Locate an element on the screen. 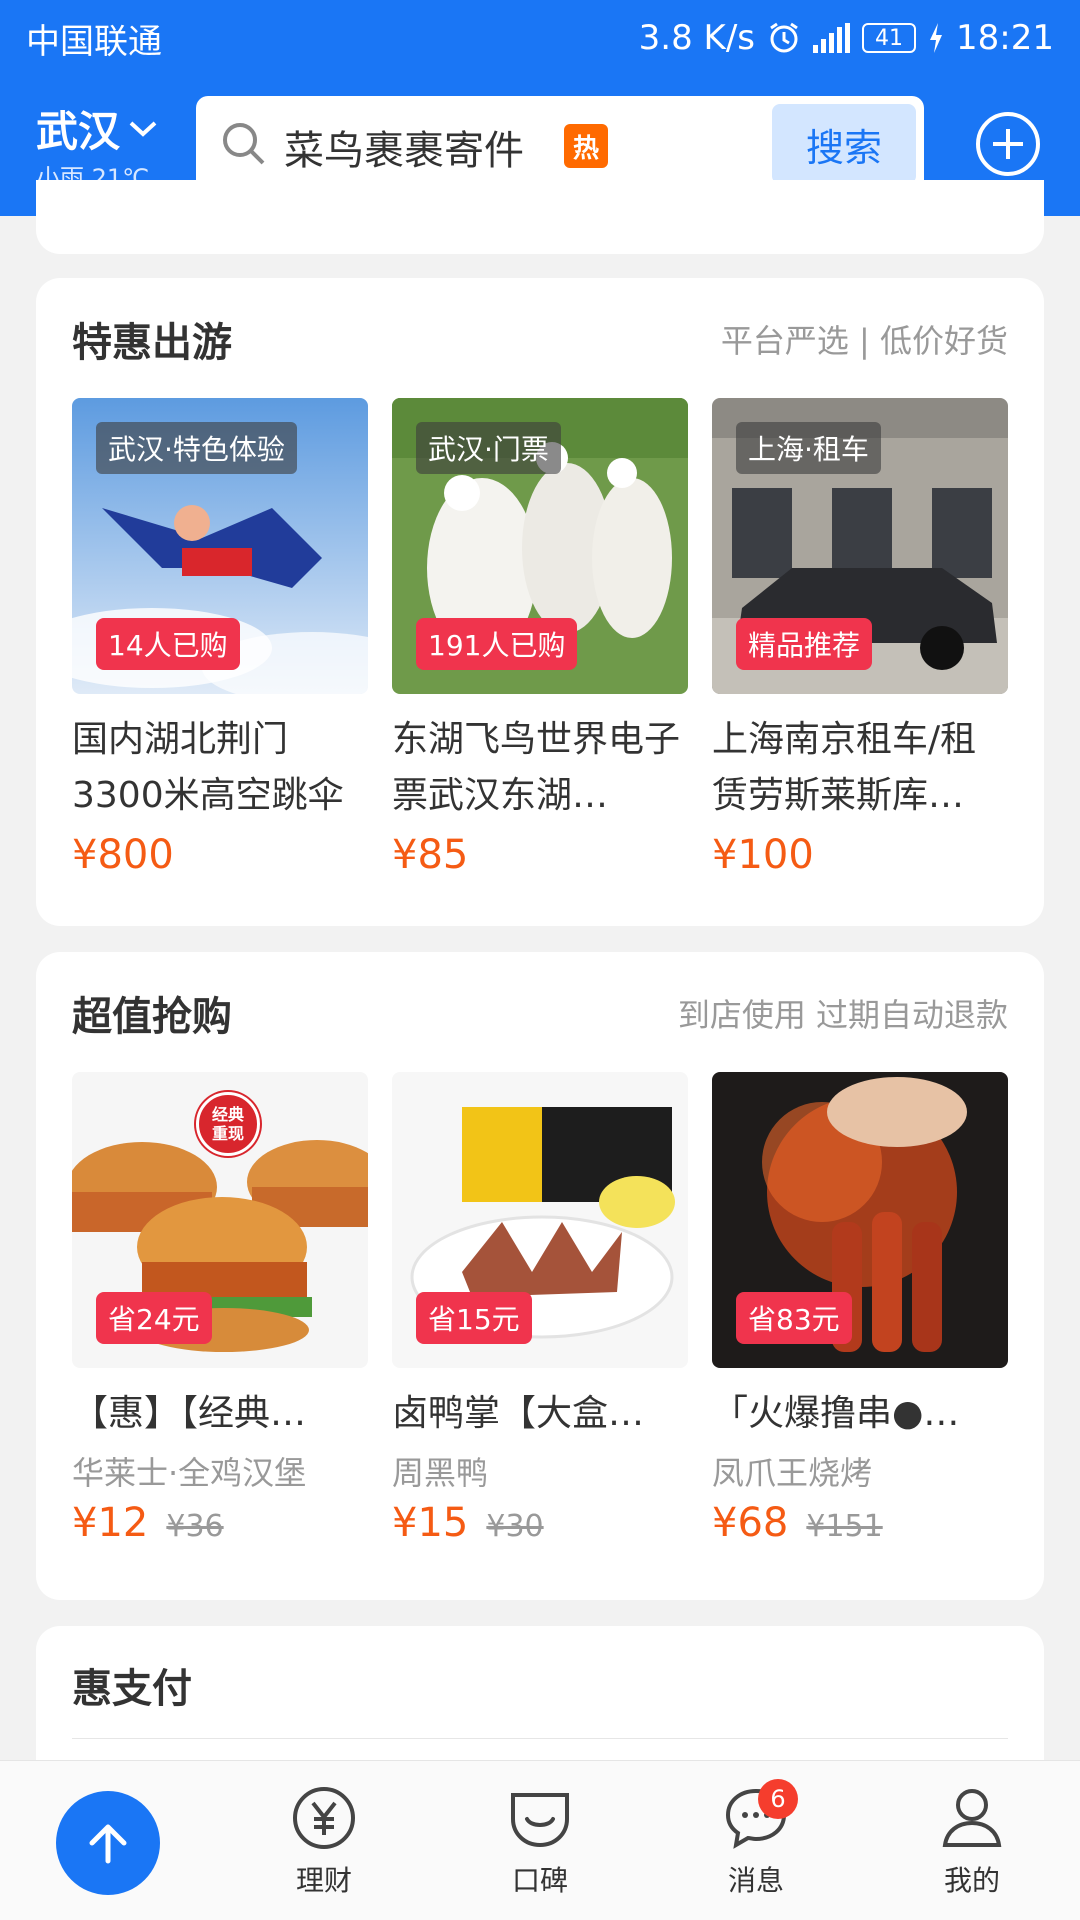  chevron-down-icon is located at coordinates (143, 129).